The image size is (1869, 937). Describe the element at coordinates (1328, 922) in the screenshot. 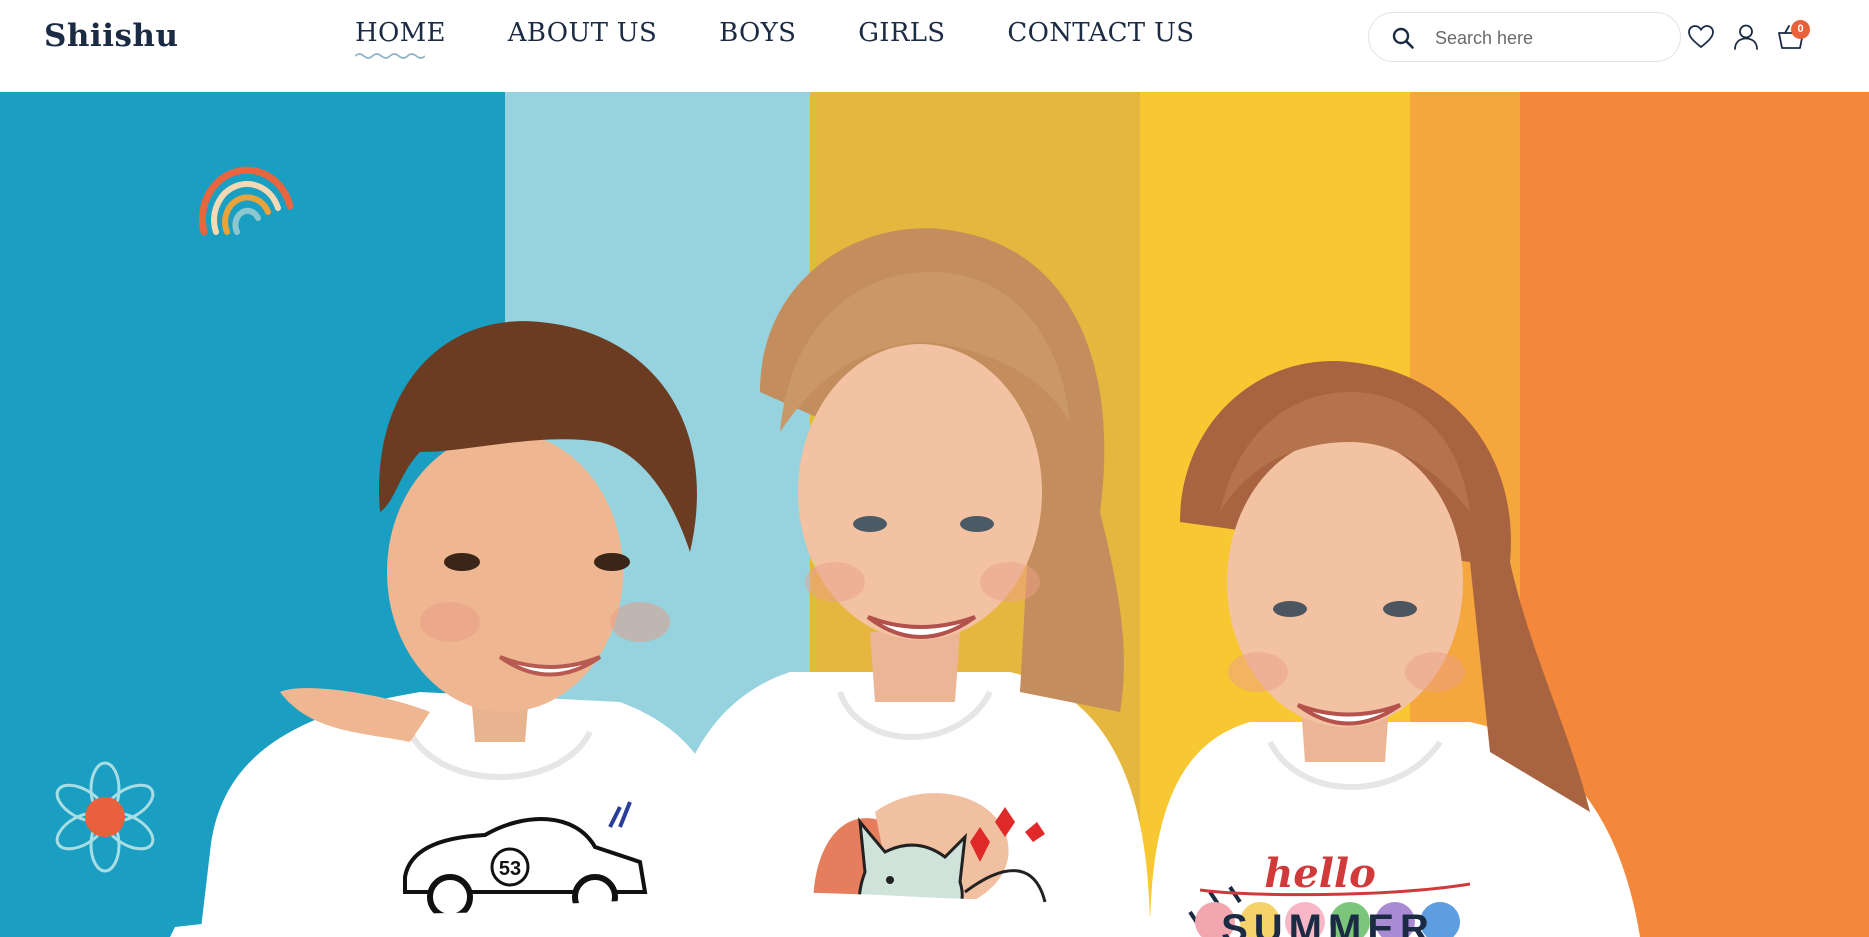

I see `shirt-summer-text: SUMMER` at that location.